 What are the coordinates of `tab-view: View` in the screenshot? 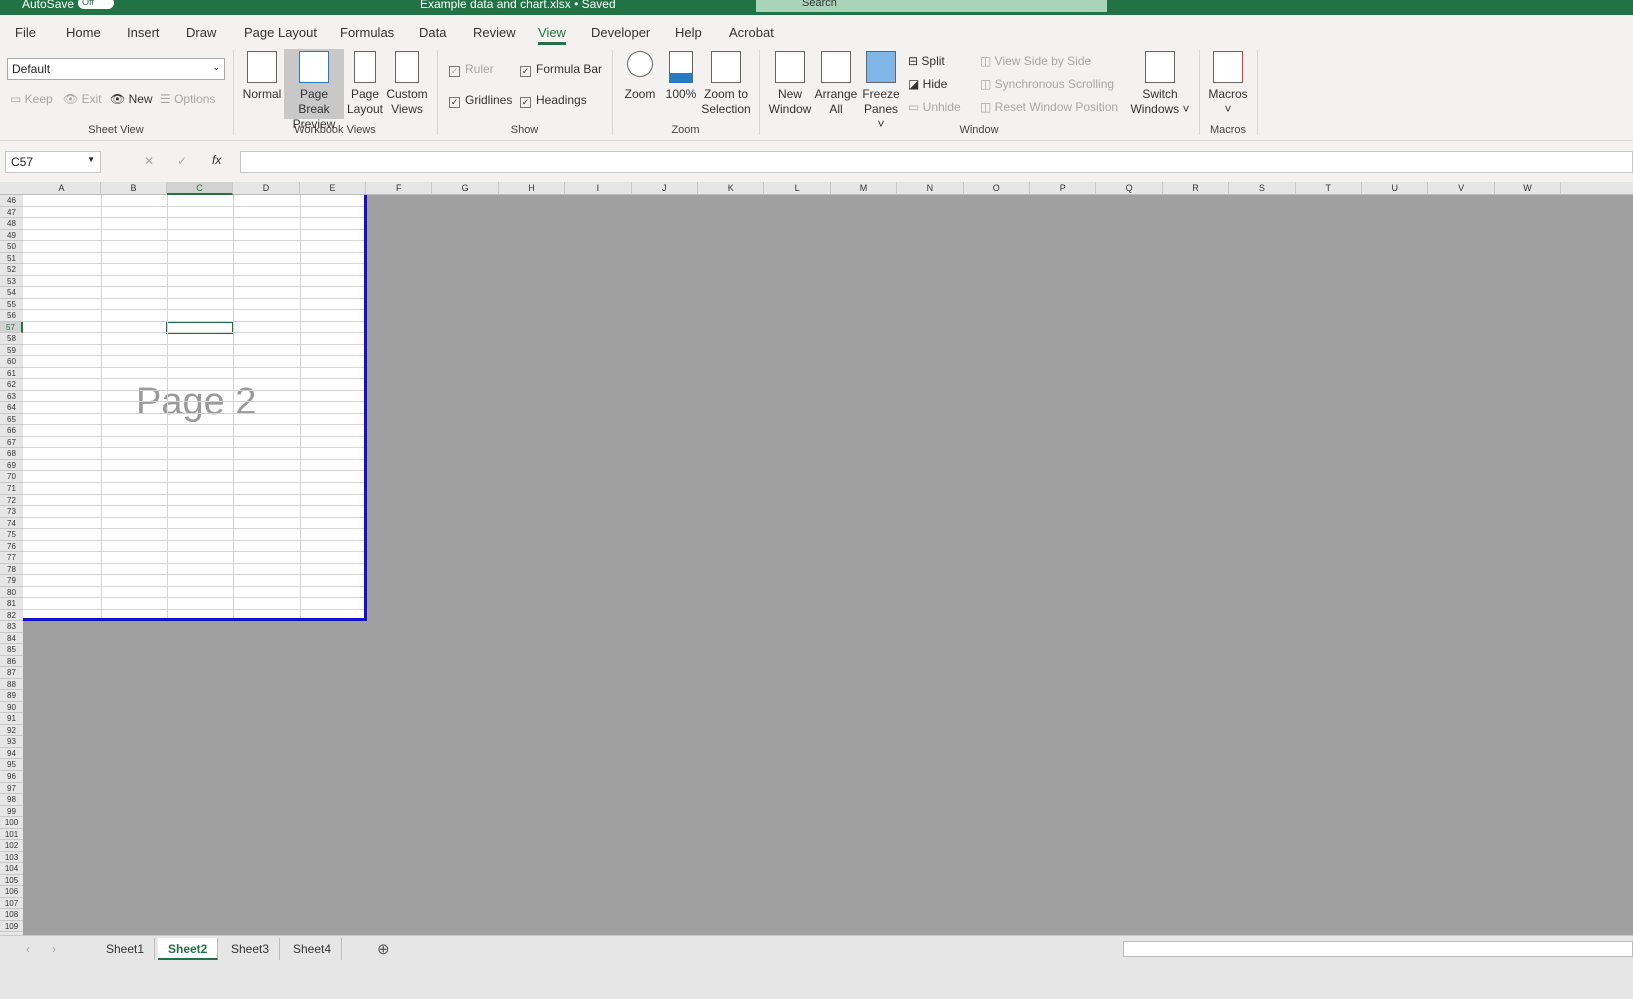 It's located at (552, 35).